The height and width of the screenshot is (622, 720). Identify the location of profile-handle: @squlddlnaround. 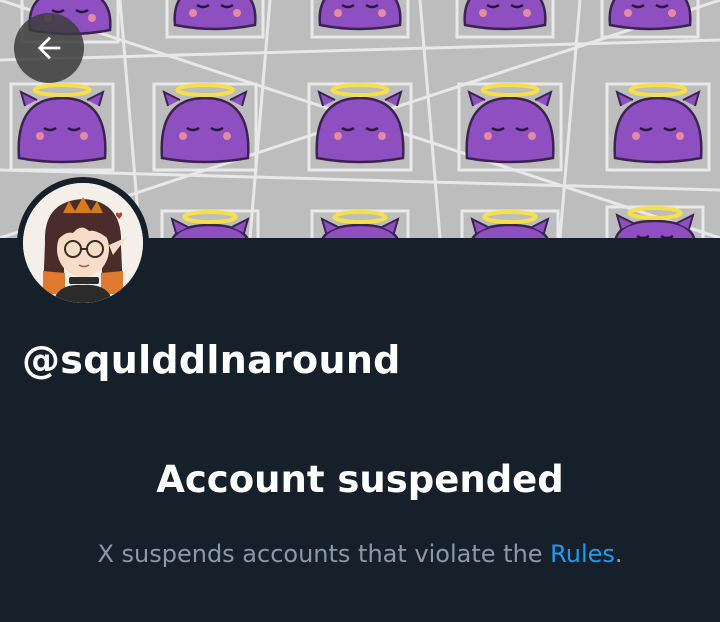
(211, 360).